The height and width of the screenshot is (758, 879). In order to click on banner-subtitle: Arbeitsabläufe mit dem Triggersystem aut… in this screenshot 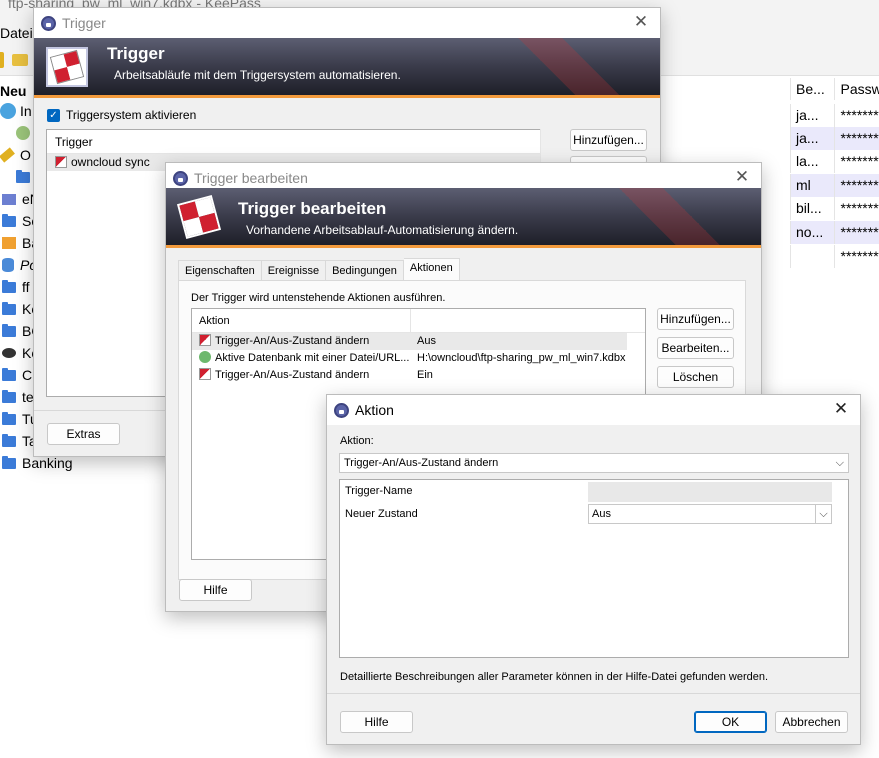, I will do `click(257, 75)`.